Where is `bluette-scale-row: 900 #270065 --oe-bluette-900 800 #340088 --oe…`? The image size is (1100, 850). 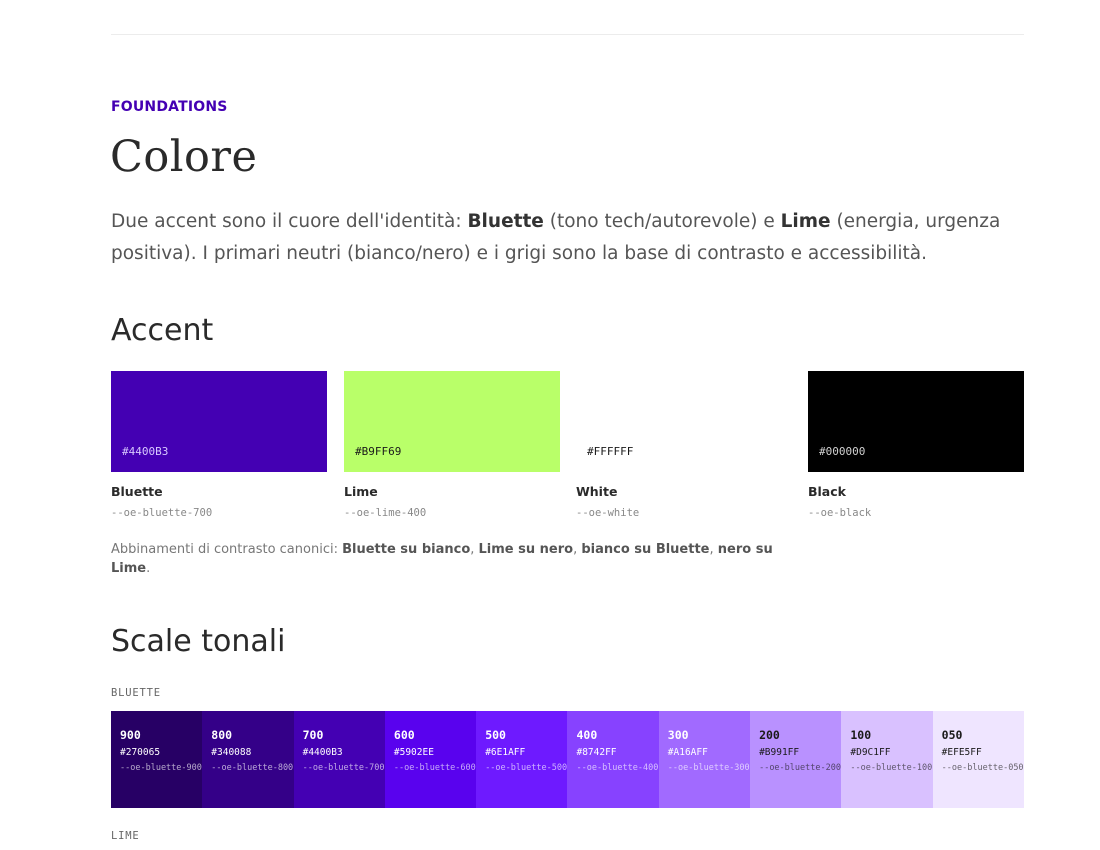
bluette-scale-row: 900 #270065 --oe-bluette-900 800 #340088 --oe… is located at coordinates (567, 759).